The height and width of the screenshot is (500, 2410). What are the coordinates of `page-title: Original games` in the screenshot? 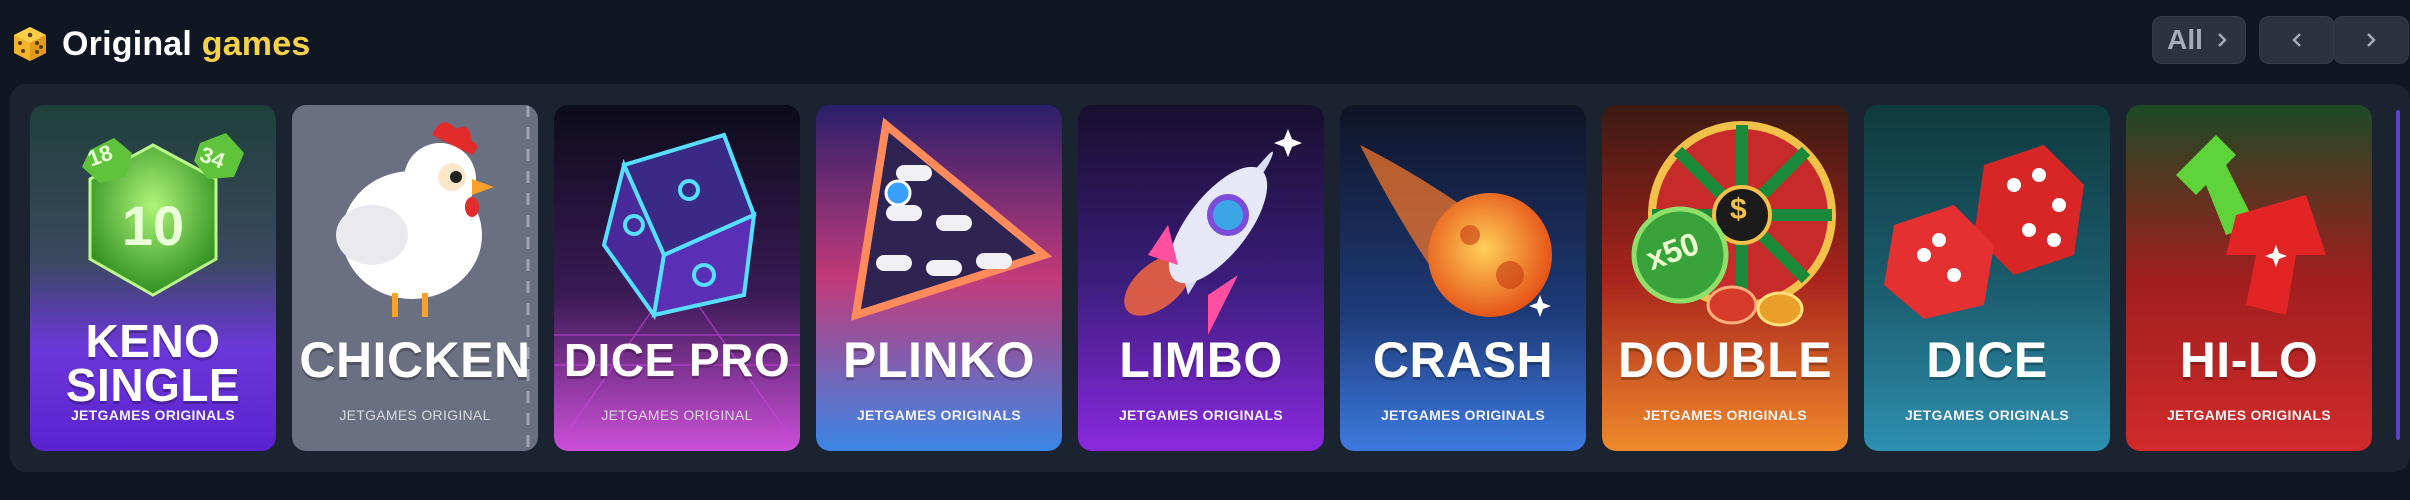 It's located at (186, 44).